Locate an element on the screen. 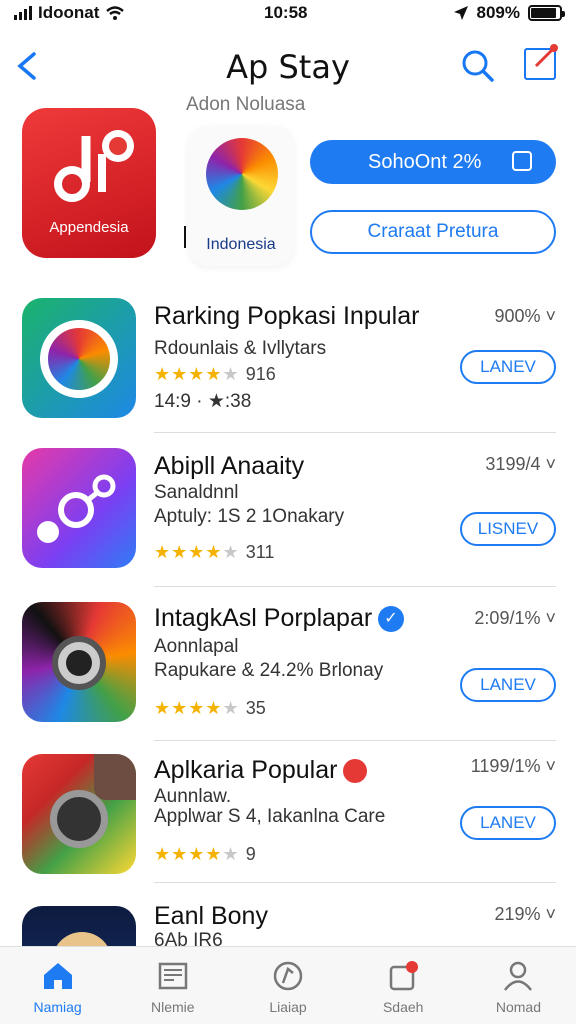  boat-logo-icon is located at coordinates (242, 174).